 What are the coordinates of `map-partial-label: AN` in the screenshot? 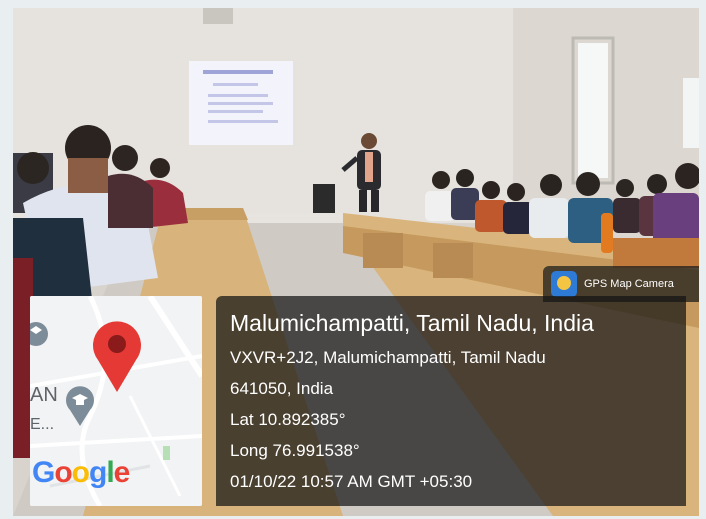 It's located at (44, 395).